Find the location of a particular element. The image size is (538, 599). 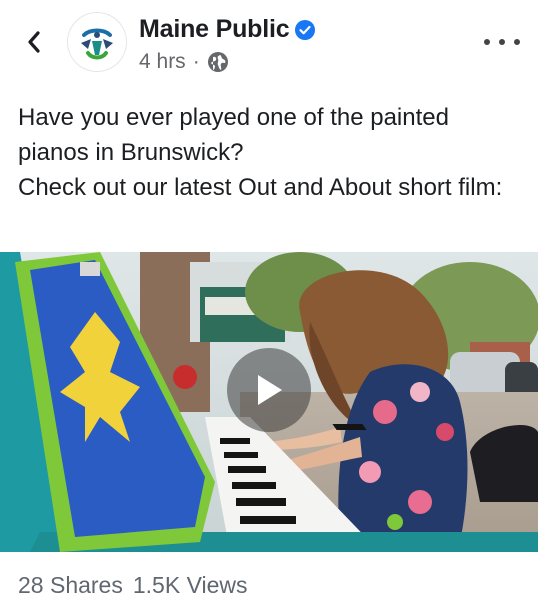

post-meta: 4 hrs · is located at coordinates (184, 62).